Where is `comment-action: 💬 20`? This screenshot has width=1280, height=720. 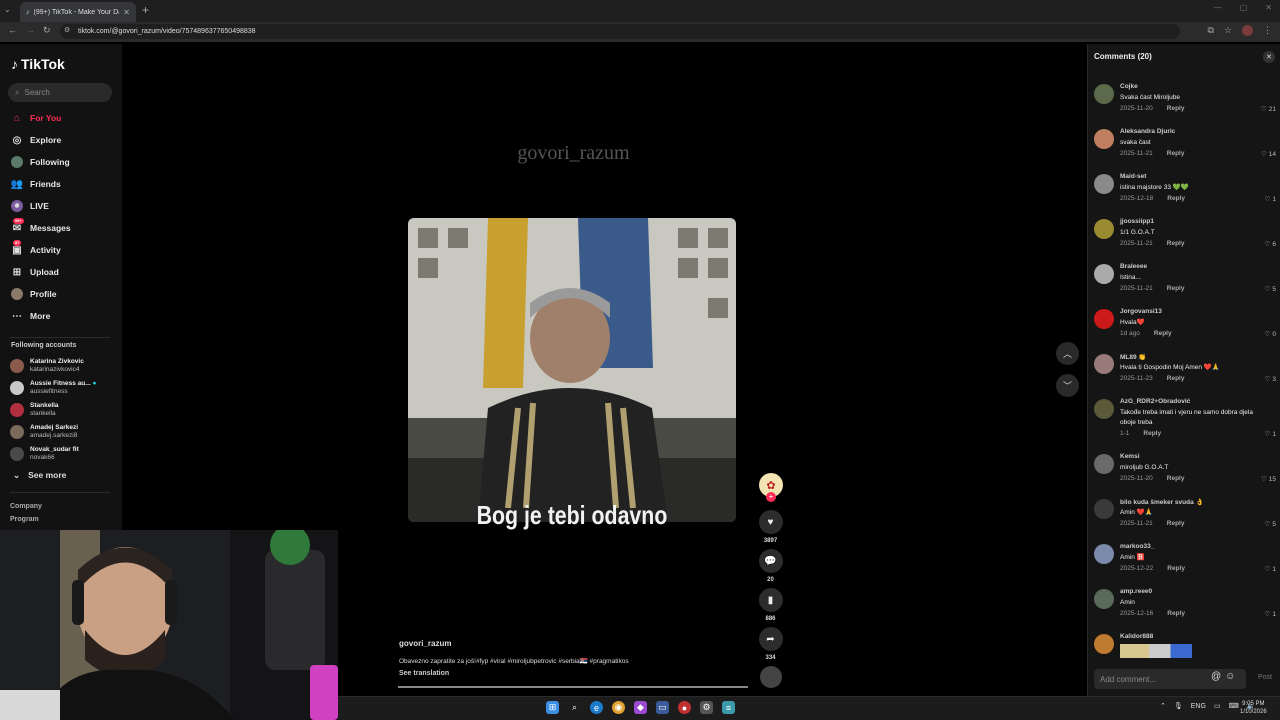
comment-action: 💬 20 is located at coordinates (770, 566).